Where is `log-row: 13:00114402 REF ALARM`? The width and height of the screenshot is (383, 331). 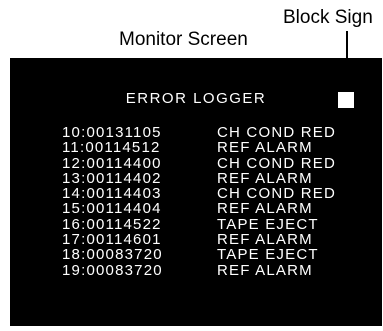
log-row: 13:00114402 REF ALARM is located at coordinates (199, 178).